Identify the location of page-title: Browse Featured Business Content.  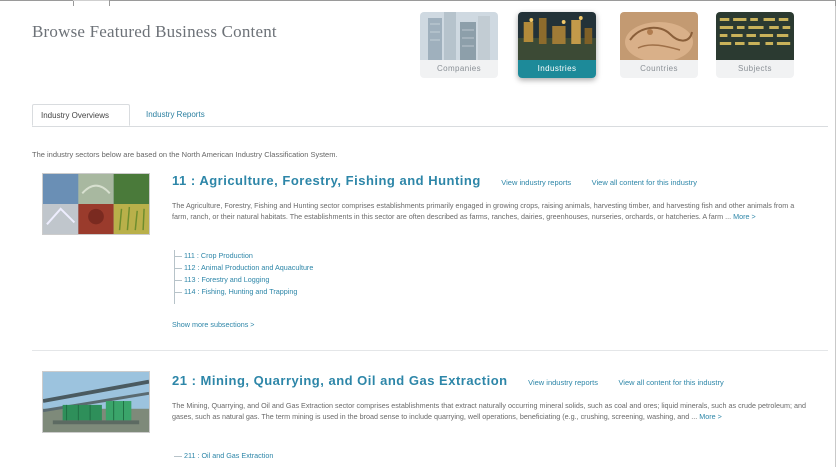
(154, 31).